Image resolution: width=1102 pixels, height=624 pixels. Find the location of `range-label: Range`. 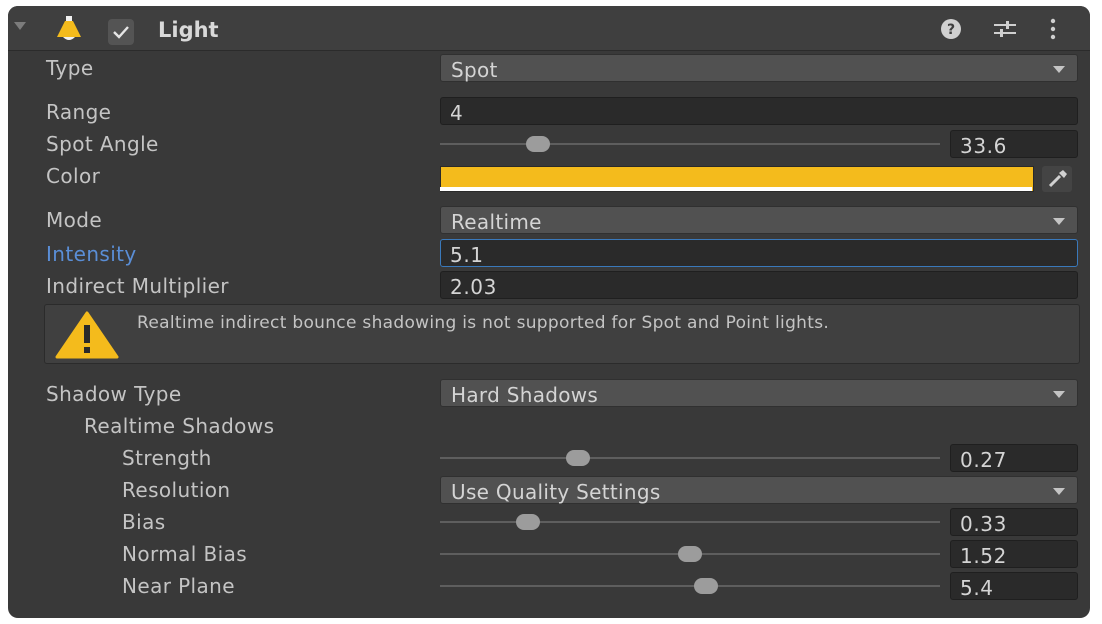

range-label: Range is located at coordinates (79, 112).